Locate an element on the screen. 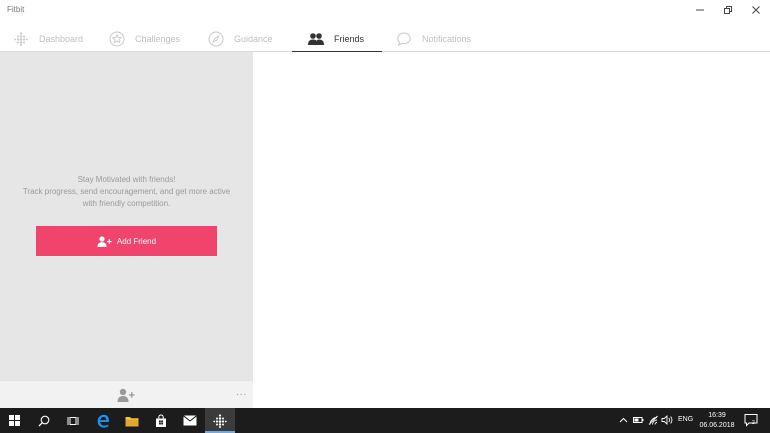  tab-notifications: Notifications is located at coordinates (433, 39).